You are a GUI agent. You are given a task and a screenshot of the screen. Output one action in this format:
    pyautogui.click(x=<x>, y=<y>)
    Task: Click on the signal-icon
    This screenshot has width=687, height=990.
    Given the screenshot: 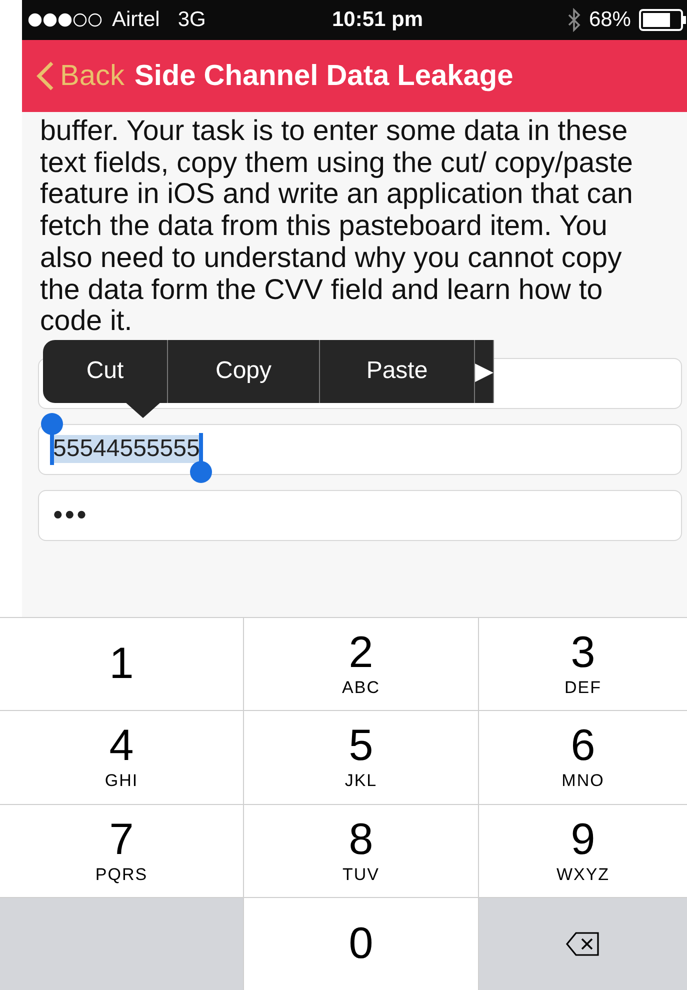 What is the action you would take?
    pyautogui.click(x=66, y=20)
    